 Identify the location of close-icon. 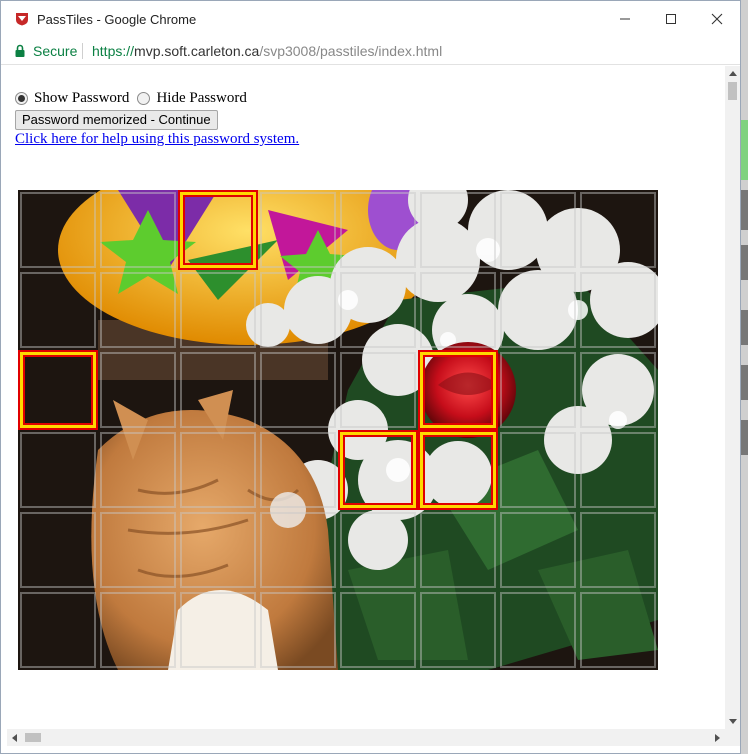
(717, 19).